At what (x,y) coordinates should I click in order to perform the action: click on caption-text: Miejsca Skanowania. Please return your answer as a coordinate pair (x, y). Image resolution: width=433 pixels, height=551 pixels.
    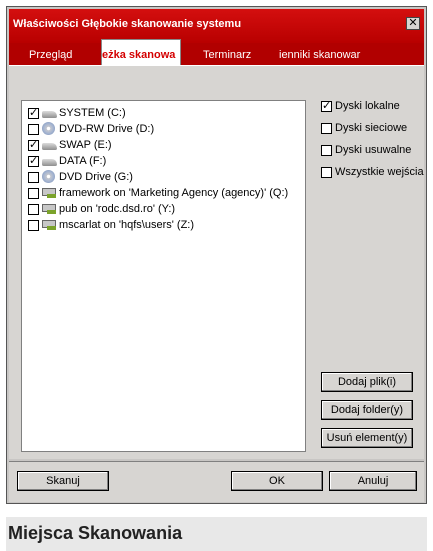
    Looking at the image, I should click on (95, 533).